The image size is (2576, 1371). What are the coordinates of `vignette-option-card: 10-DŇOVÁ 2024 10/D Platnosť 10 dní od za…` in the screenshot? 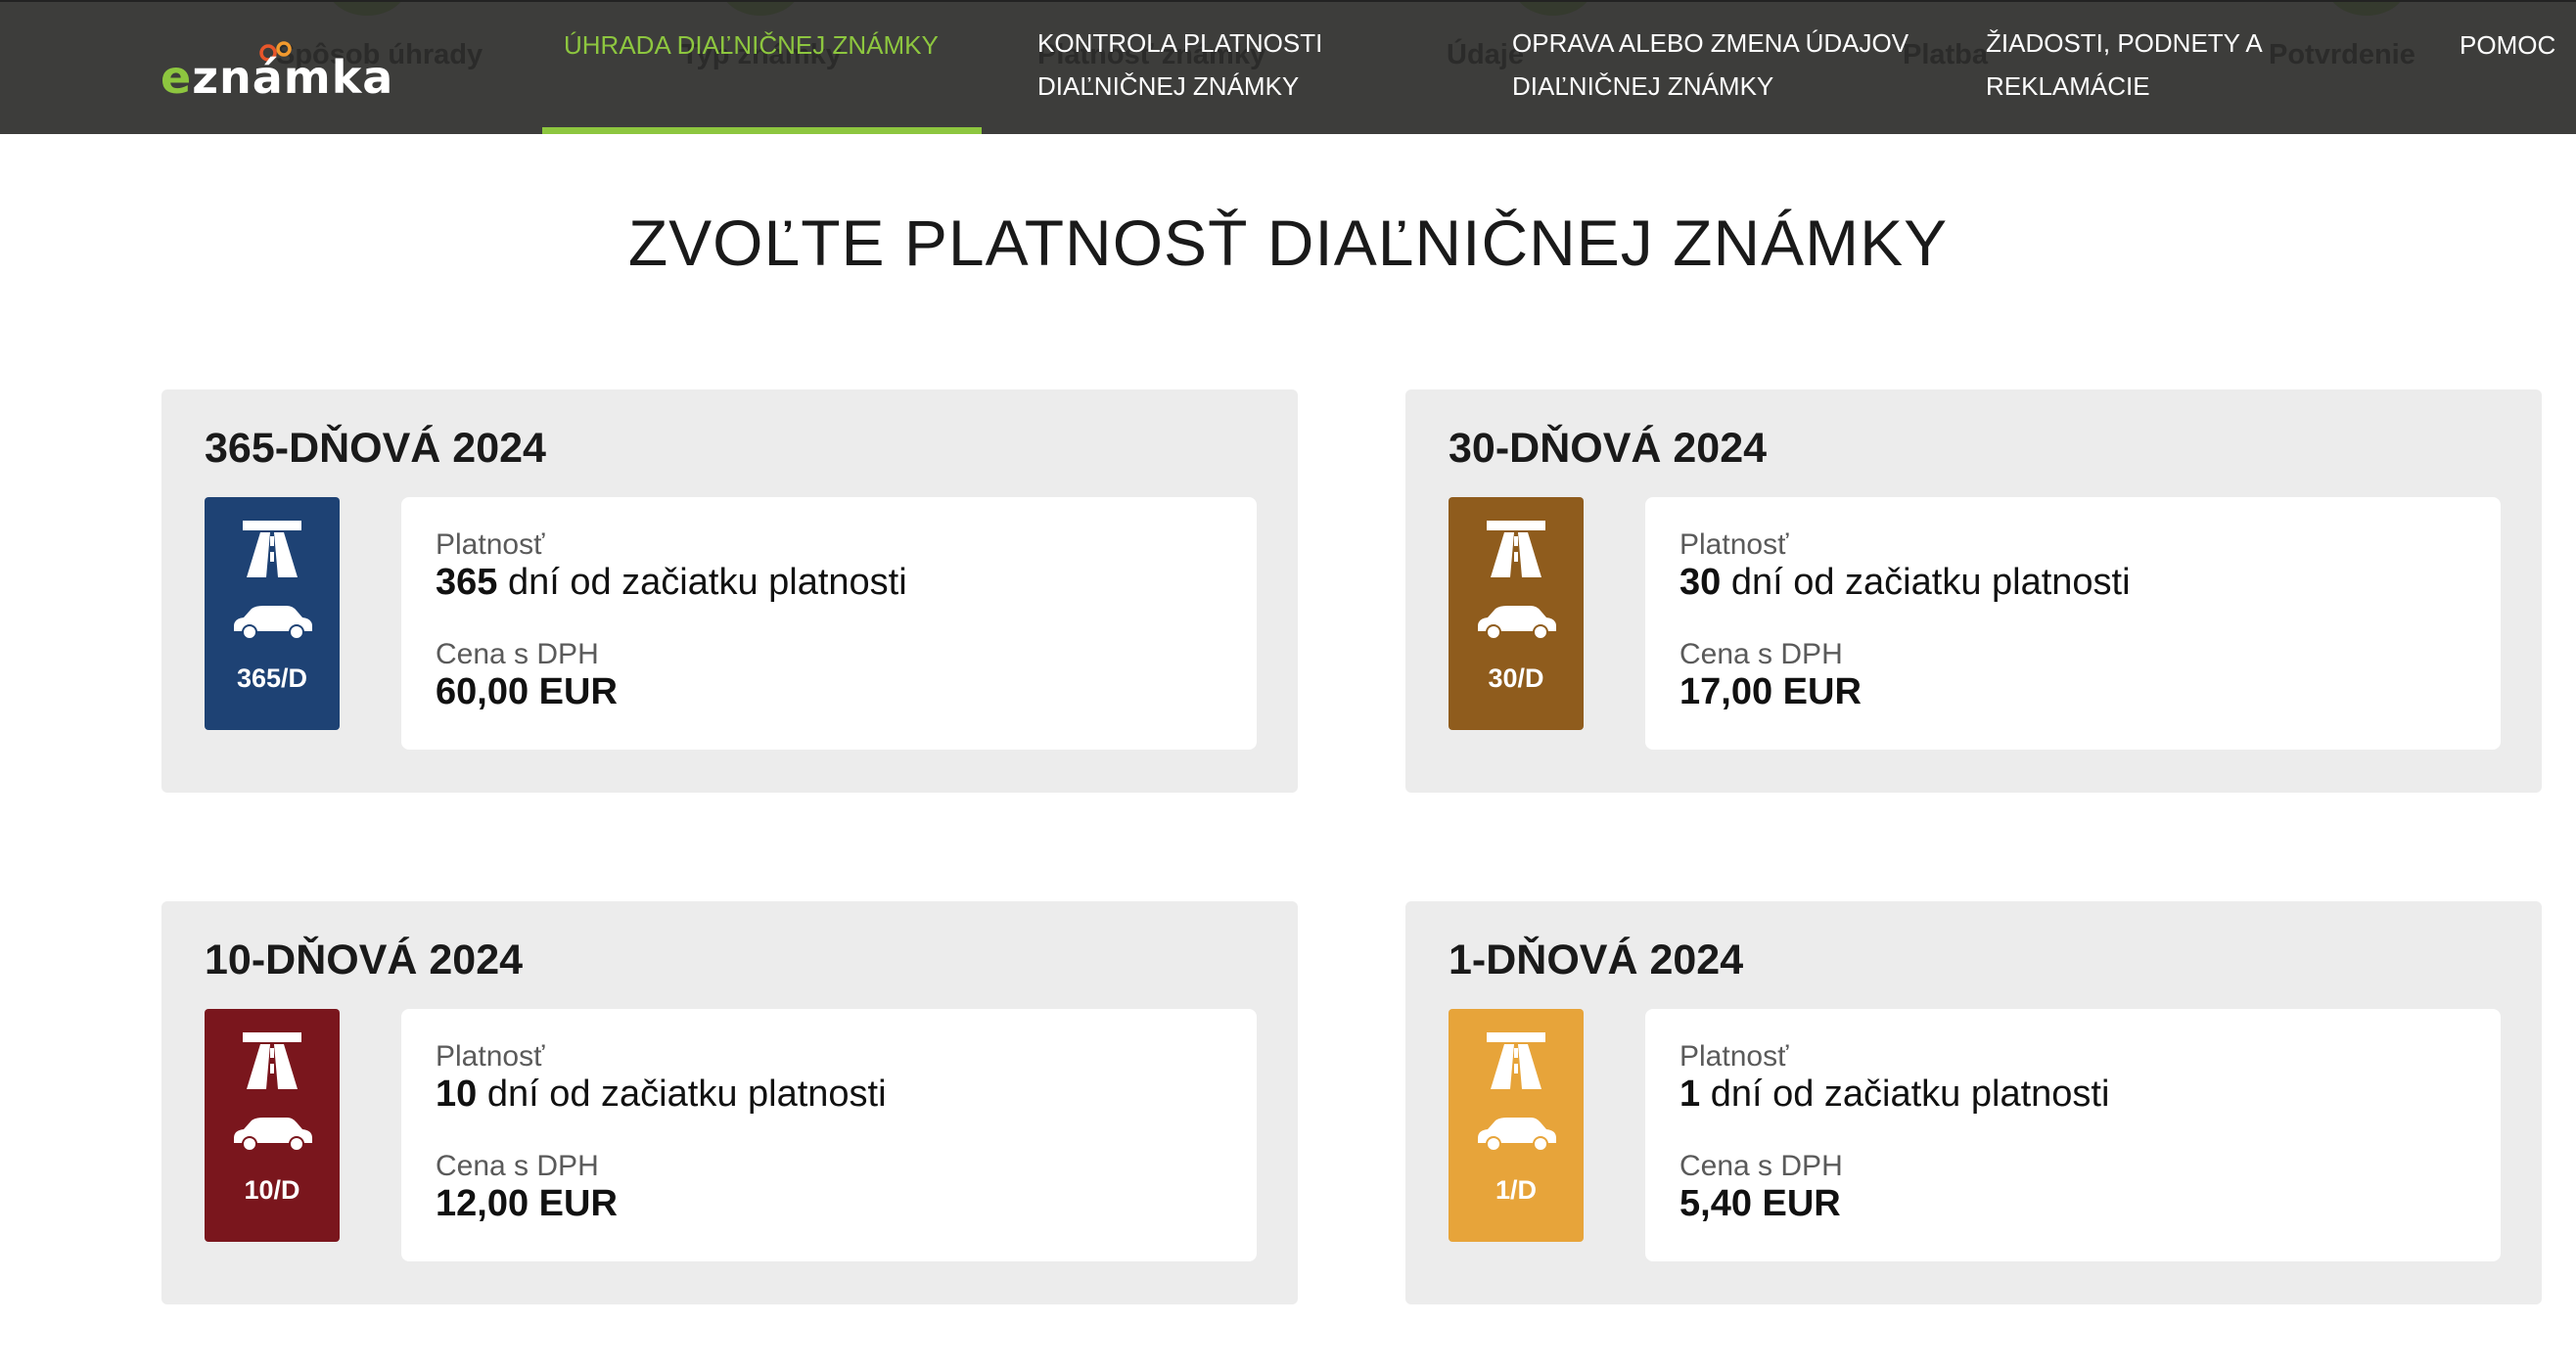 It's located at (729, 1102).